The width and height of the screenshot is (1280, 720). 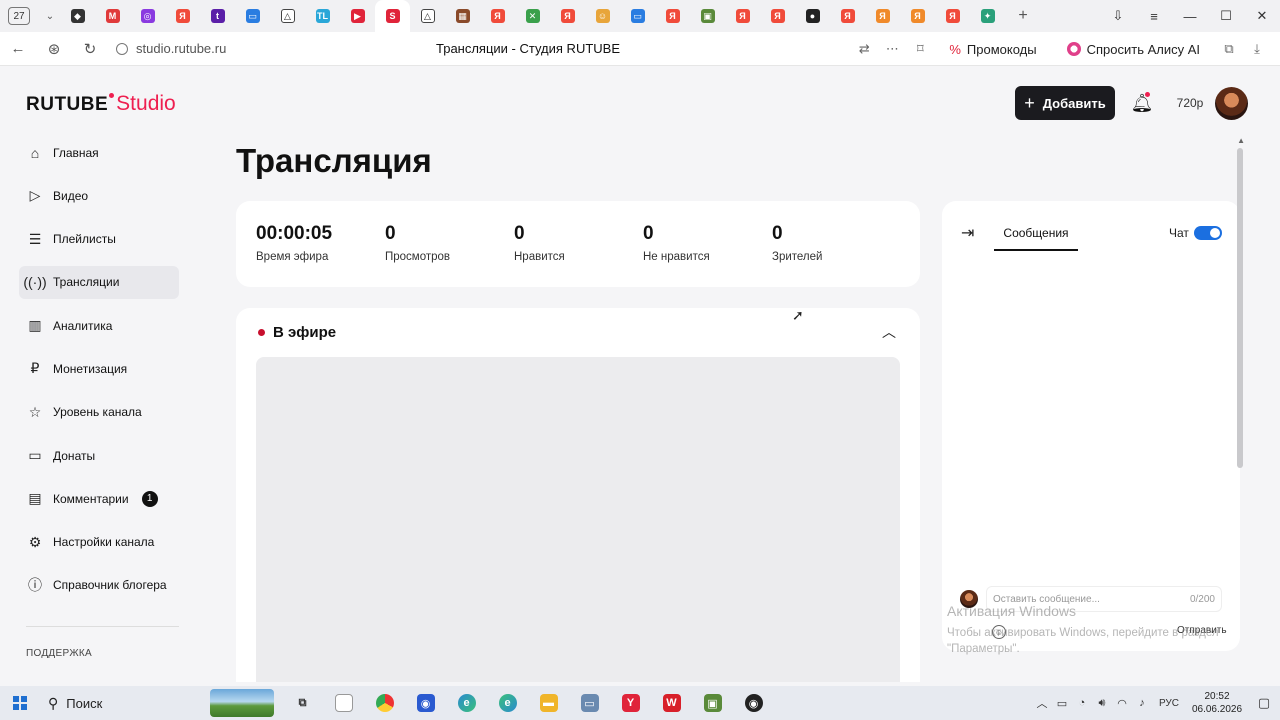 I want to click on more-icon: ⋯, so click(x=892, y=49).